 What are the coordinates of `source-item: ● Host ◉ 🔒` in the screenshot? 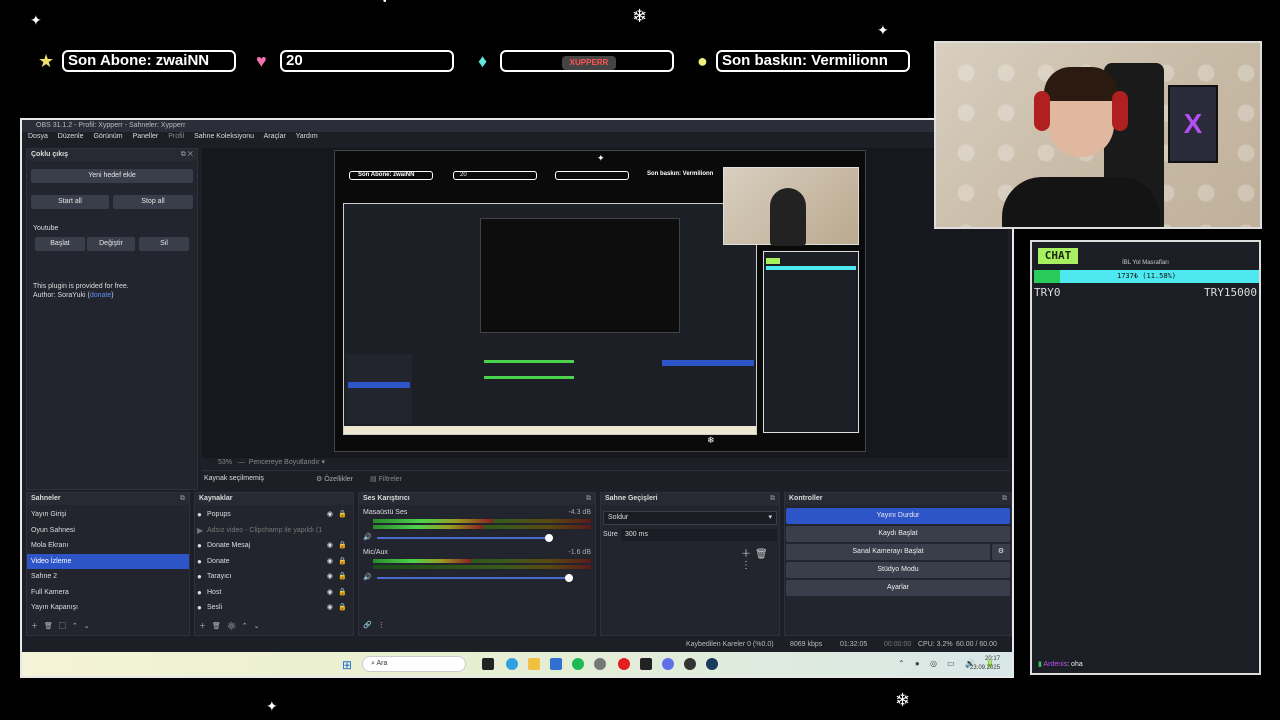 It's located at (274, 593).